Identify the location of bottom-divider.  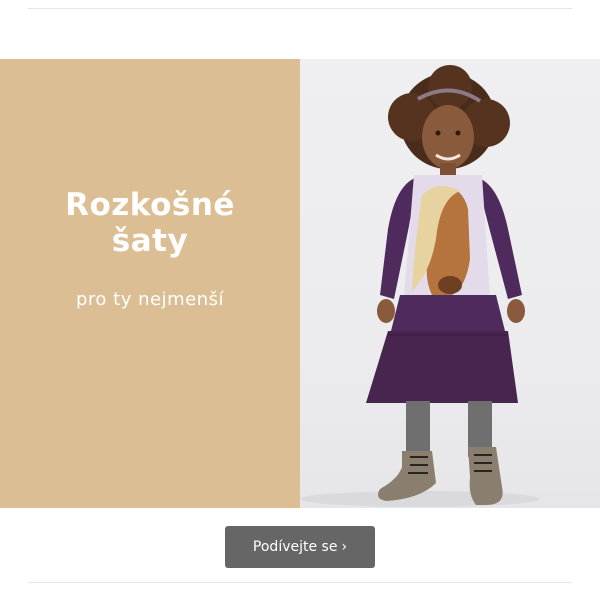
(300, 582).